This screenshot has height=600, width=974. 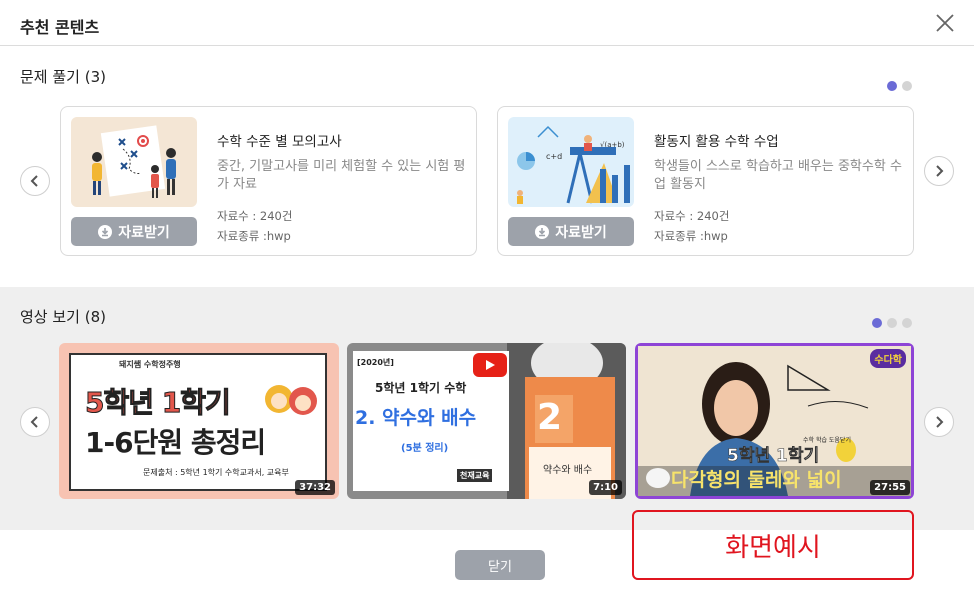 I want to click on videos-pagination, so click(x=892, y=323).